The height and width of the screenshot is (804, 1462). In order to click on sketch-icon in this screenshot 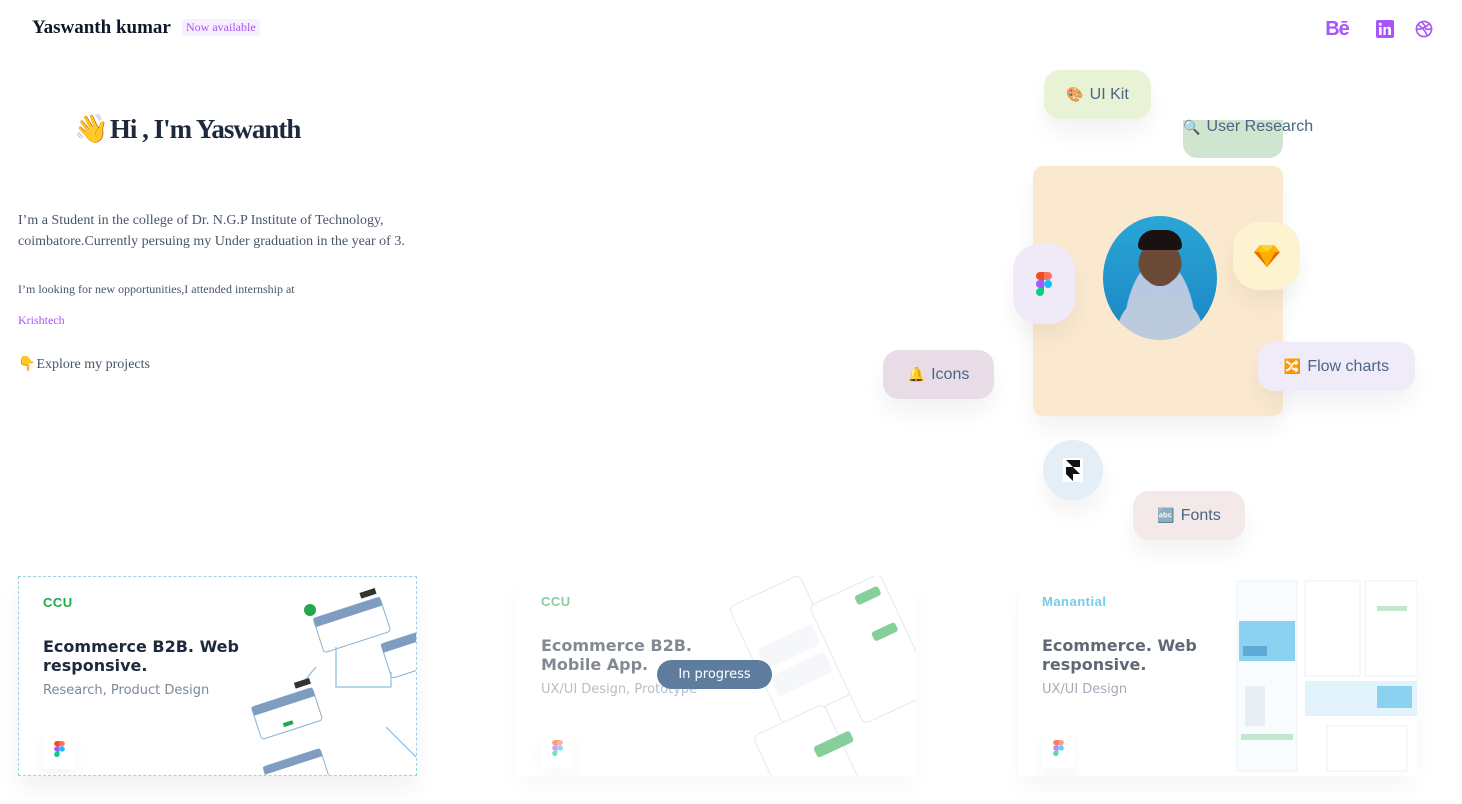, I will do `click(1266, 256)`.